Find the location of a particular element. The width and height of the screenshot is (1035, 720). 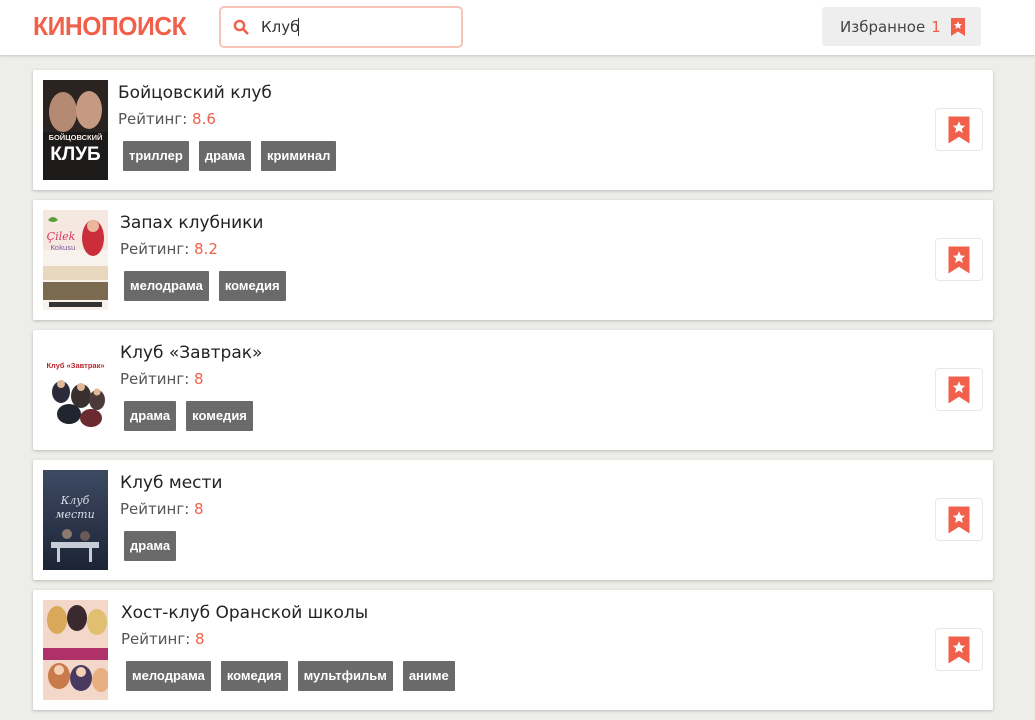

movie-title: Клуб «Завтрак» is located at coordinates (191, 353).